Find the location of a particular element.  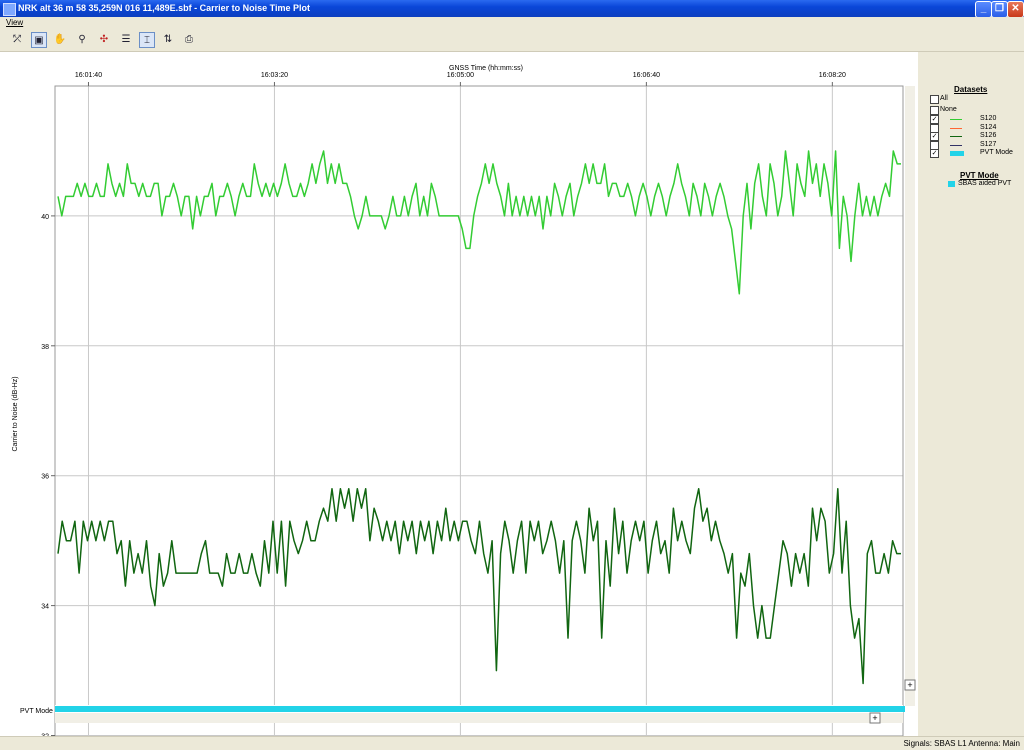

legend-label: S126 is located at coordinates (988, 135).